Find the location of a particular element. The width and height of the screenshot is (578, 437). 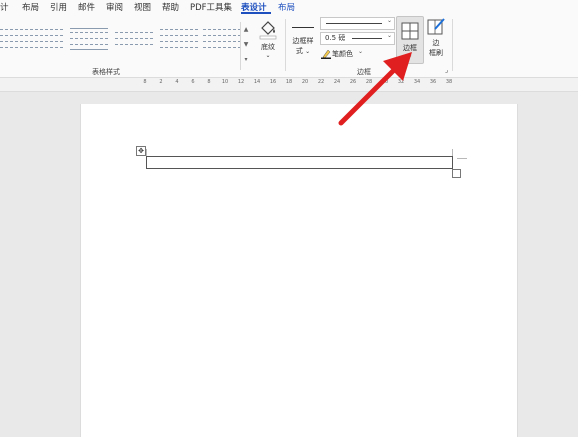

table-cell is located at coordinates (299, 162).